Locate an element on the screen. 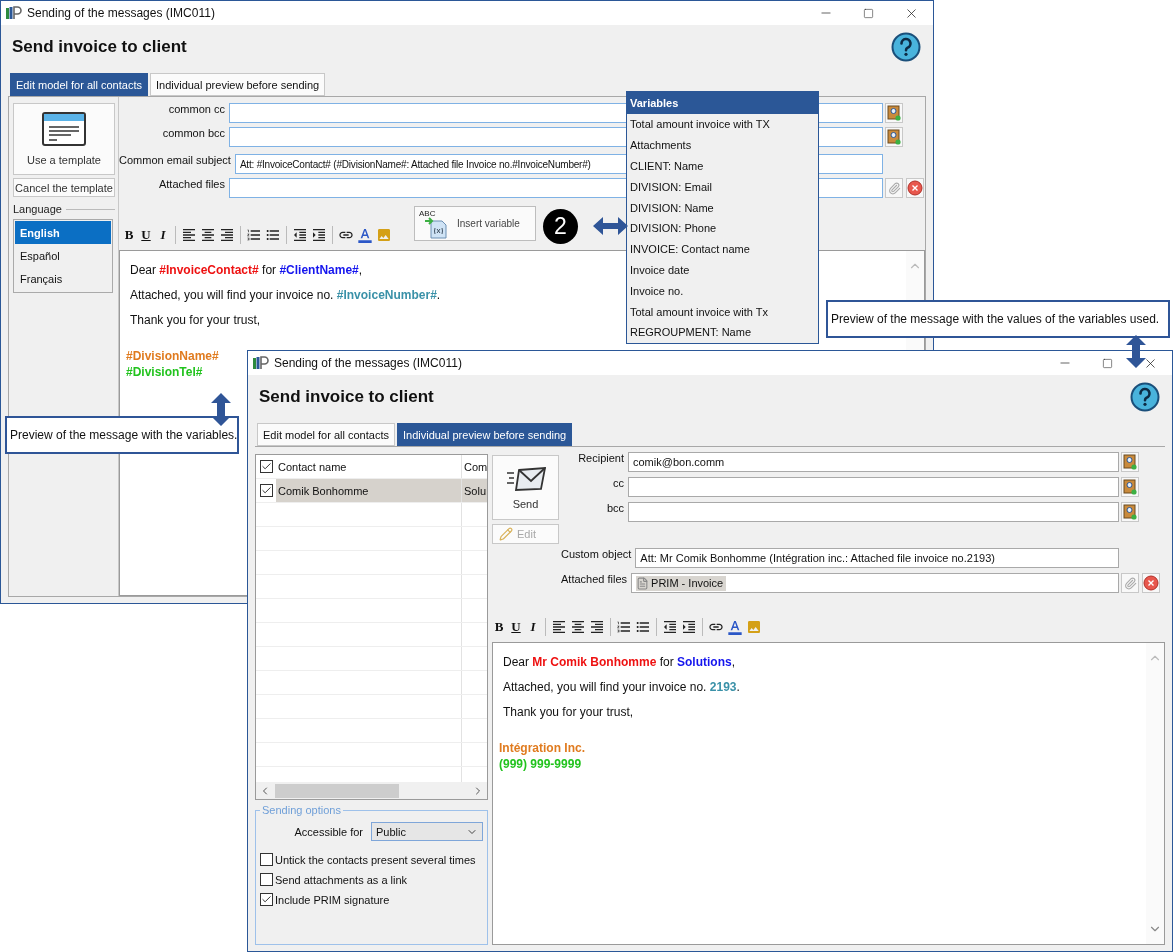  scroll-thumb is located at coordinates (337, 790).